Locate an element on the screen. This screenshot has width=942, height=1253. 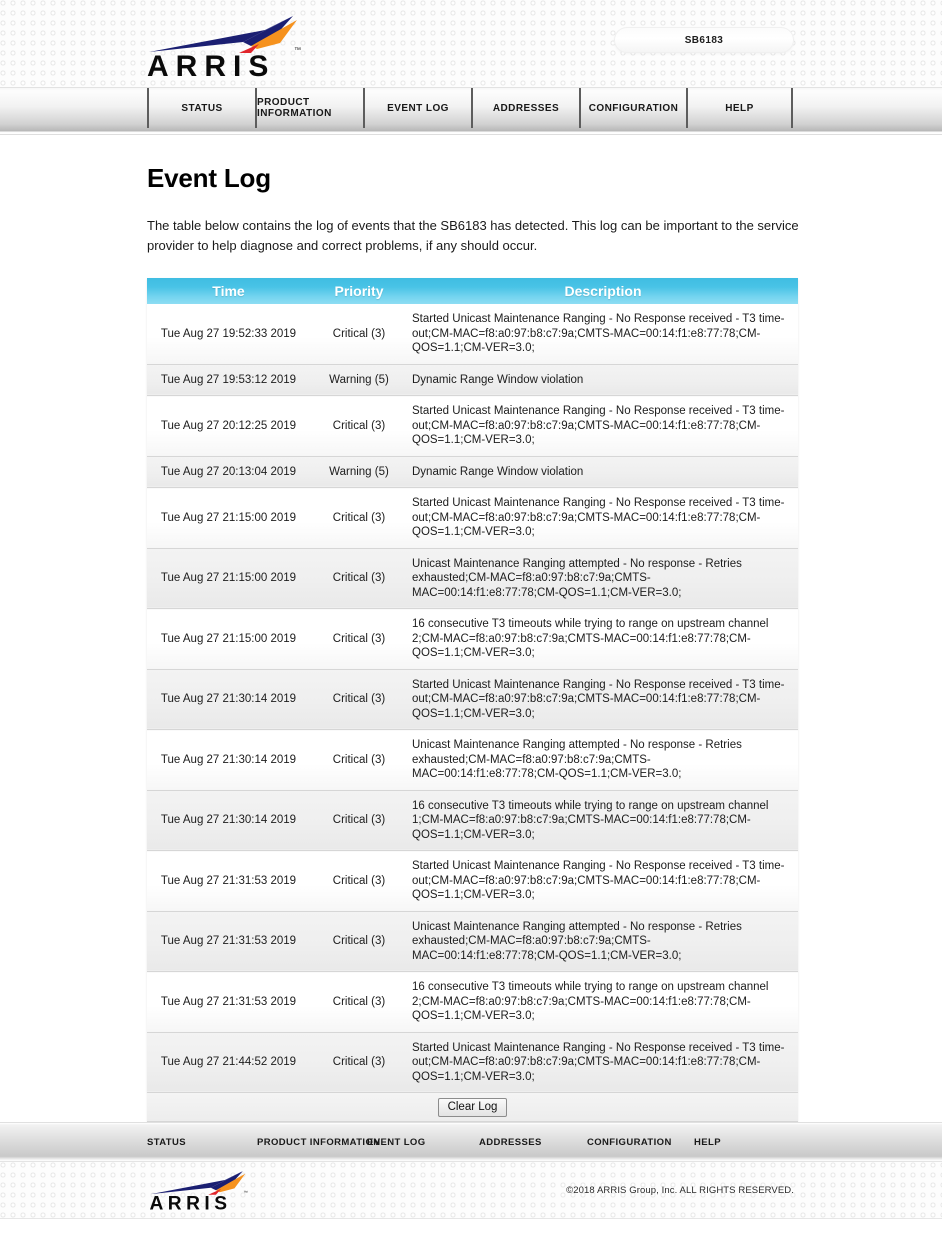
table-header-row: Time Priority Description is located at coordinates (472, 291).